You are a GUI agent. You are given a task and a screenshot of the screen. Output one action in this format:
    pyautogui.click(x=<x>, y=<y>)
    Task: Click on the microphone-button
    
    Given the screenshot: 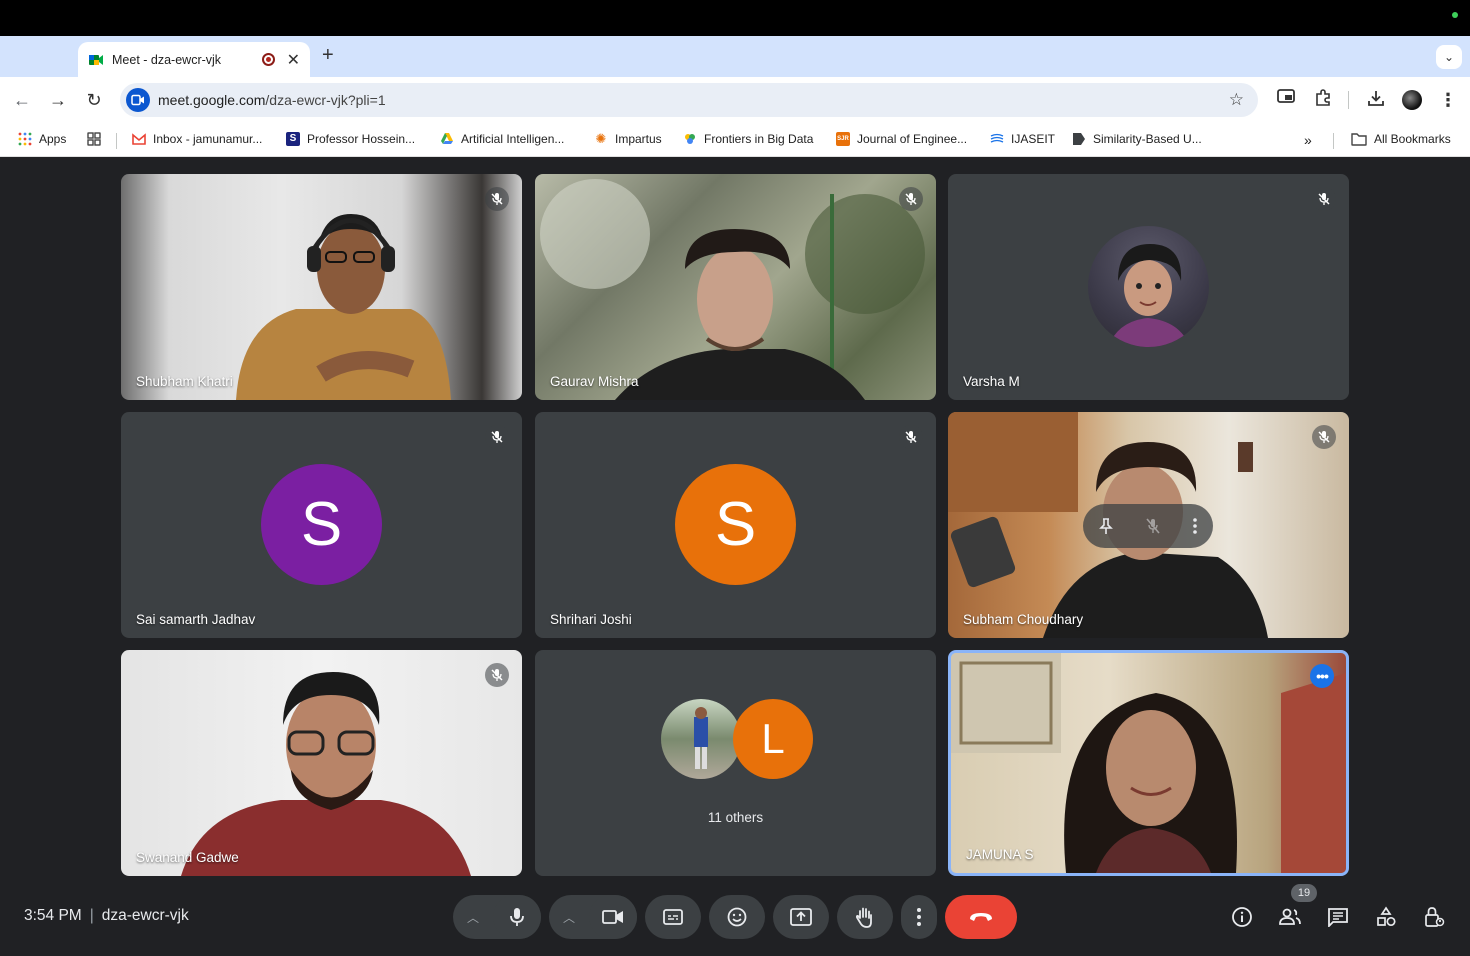 What is the action you would take?
    pyautogui.click(x=517, y=917)
    